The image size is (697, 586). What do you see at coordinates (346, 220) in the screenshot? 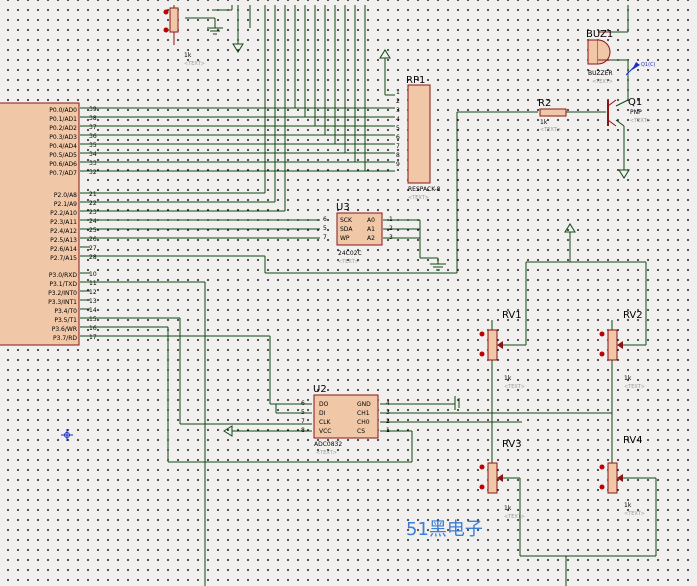
I see `u3-pin-label: SCK` at bounding box center [346, 220].